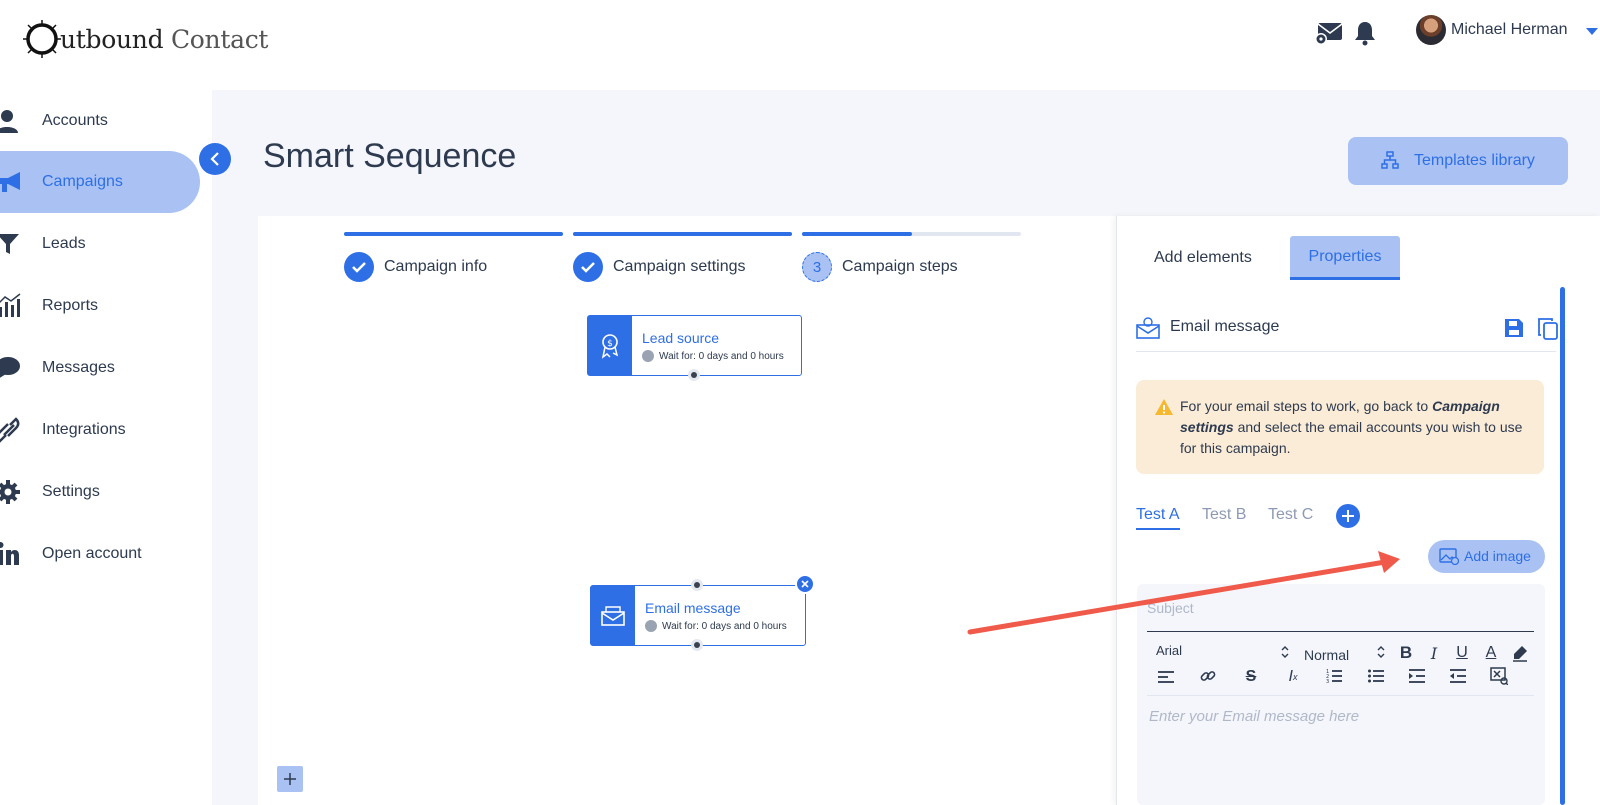 This screenshot has height=805, width=1600. Describe the element at coordinates (164, 39) in the screenshot. I see `logo-wordmark: utbound Contact` at that location.